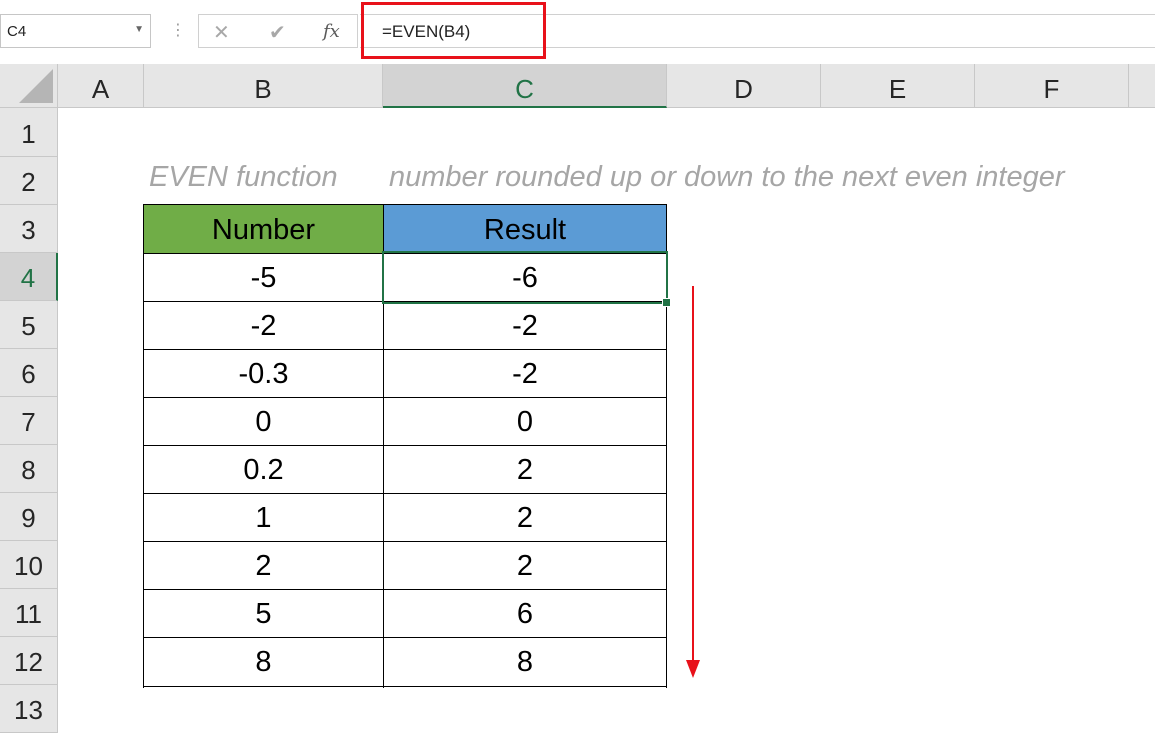  What do you see at coordinates (898, 86) in the screenshot?
I see `column-header-e: E` at bounding box center [898, 86].